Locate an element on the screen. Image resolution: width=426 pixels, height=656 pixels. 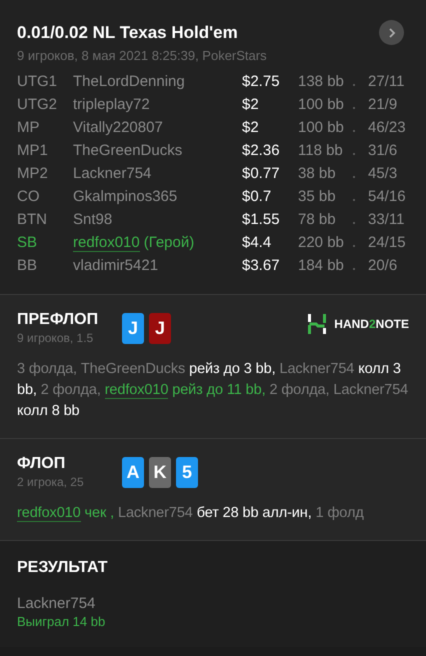
player-position: BB is located at coordinates (27, 265).